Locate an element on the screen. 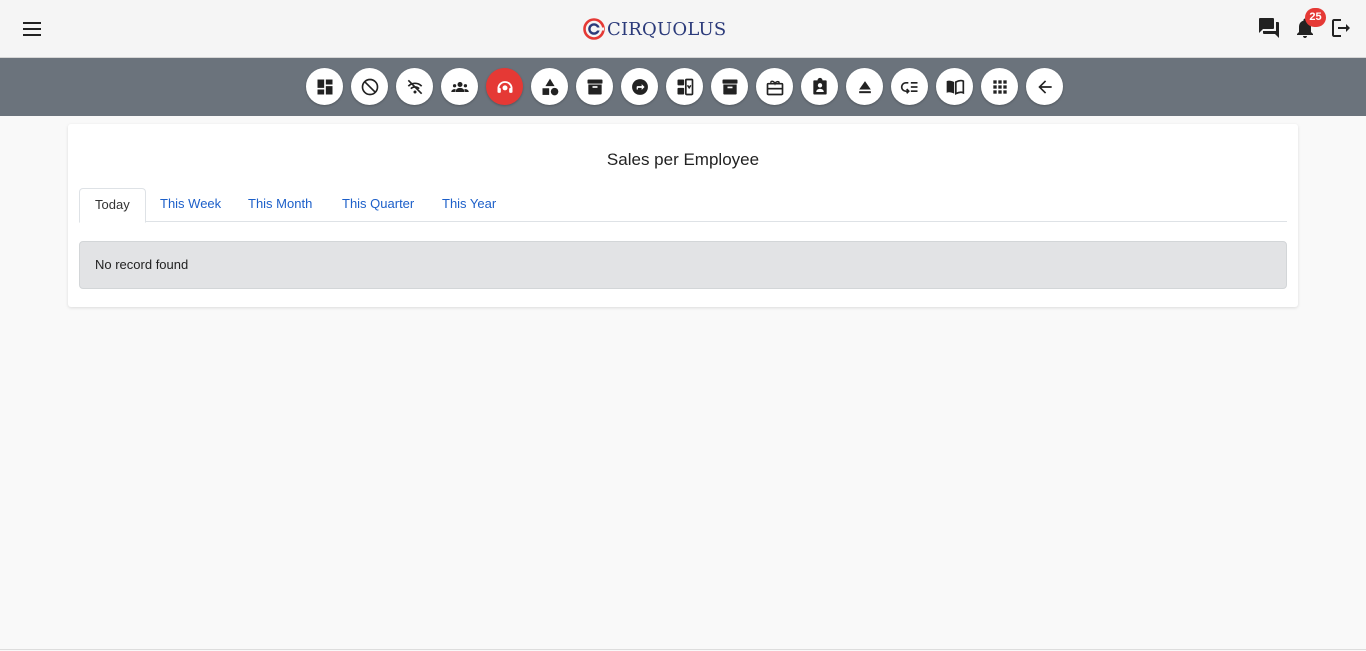  wifi-off-button is located at coordinates (414, 86).